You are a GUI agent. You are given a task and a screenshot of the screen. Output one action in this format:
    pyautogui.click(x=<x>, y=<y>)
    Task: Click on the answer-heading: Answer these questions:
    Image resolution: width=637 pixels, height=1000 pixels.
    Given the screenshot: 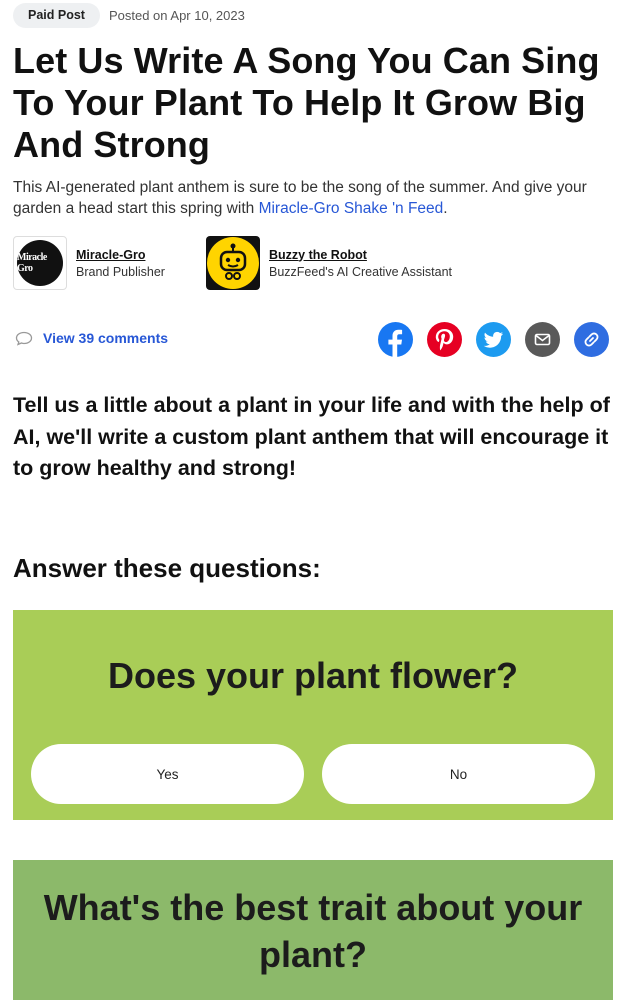 What is the action you would take?
    pyautogui.click(x=167, y=568)
    